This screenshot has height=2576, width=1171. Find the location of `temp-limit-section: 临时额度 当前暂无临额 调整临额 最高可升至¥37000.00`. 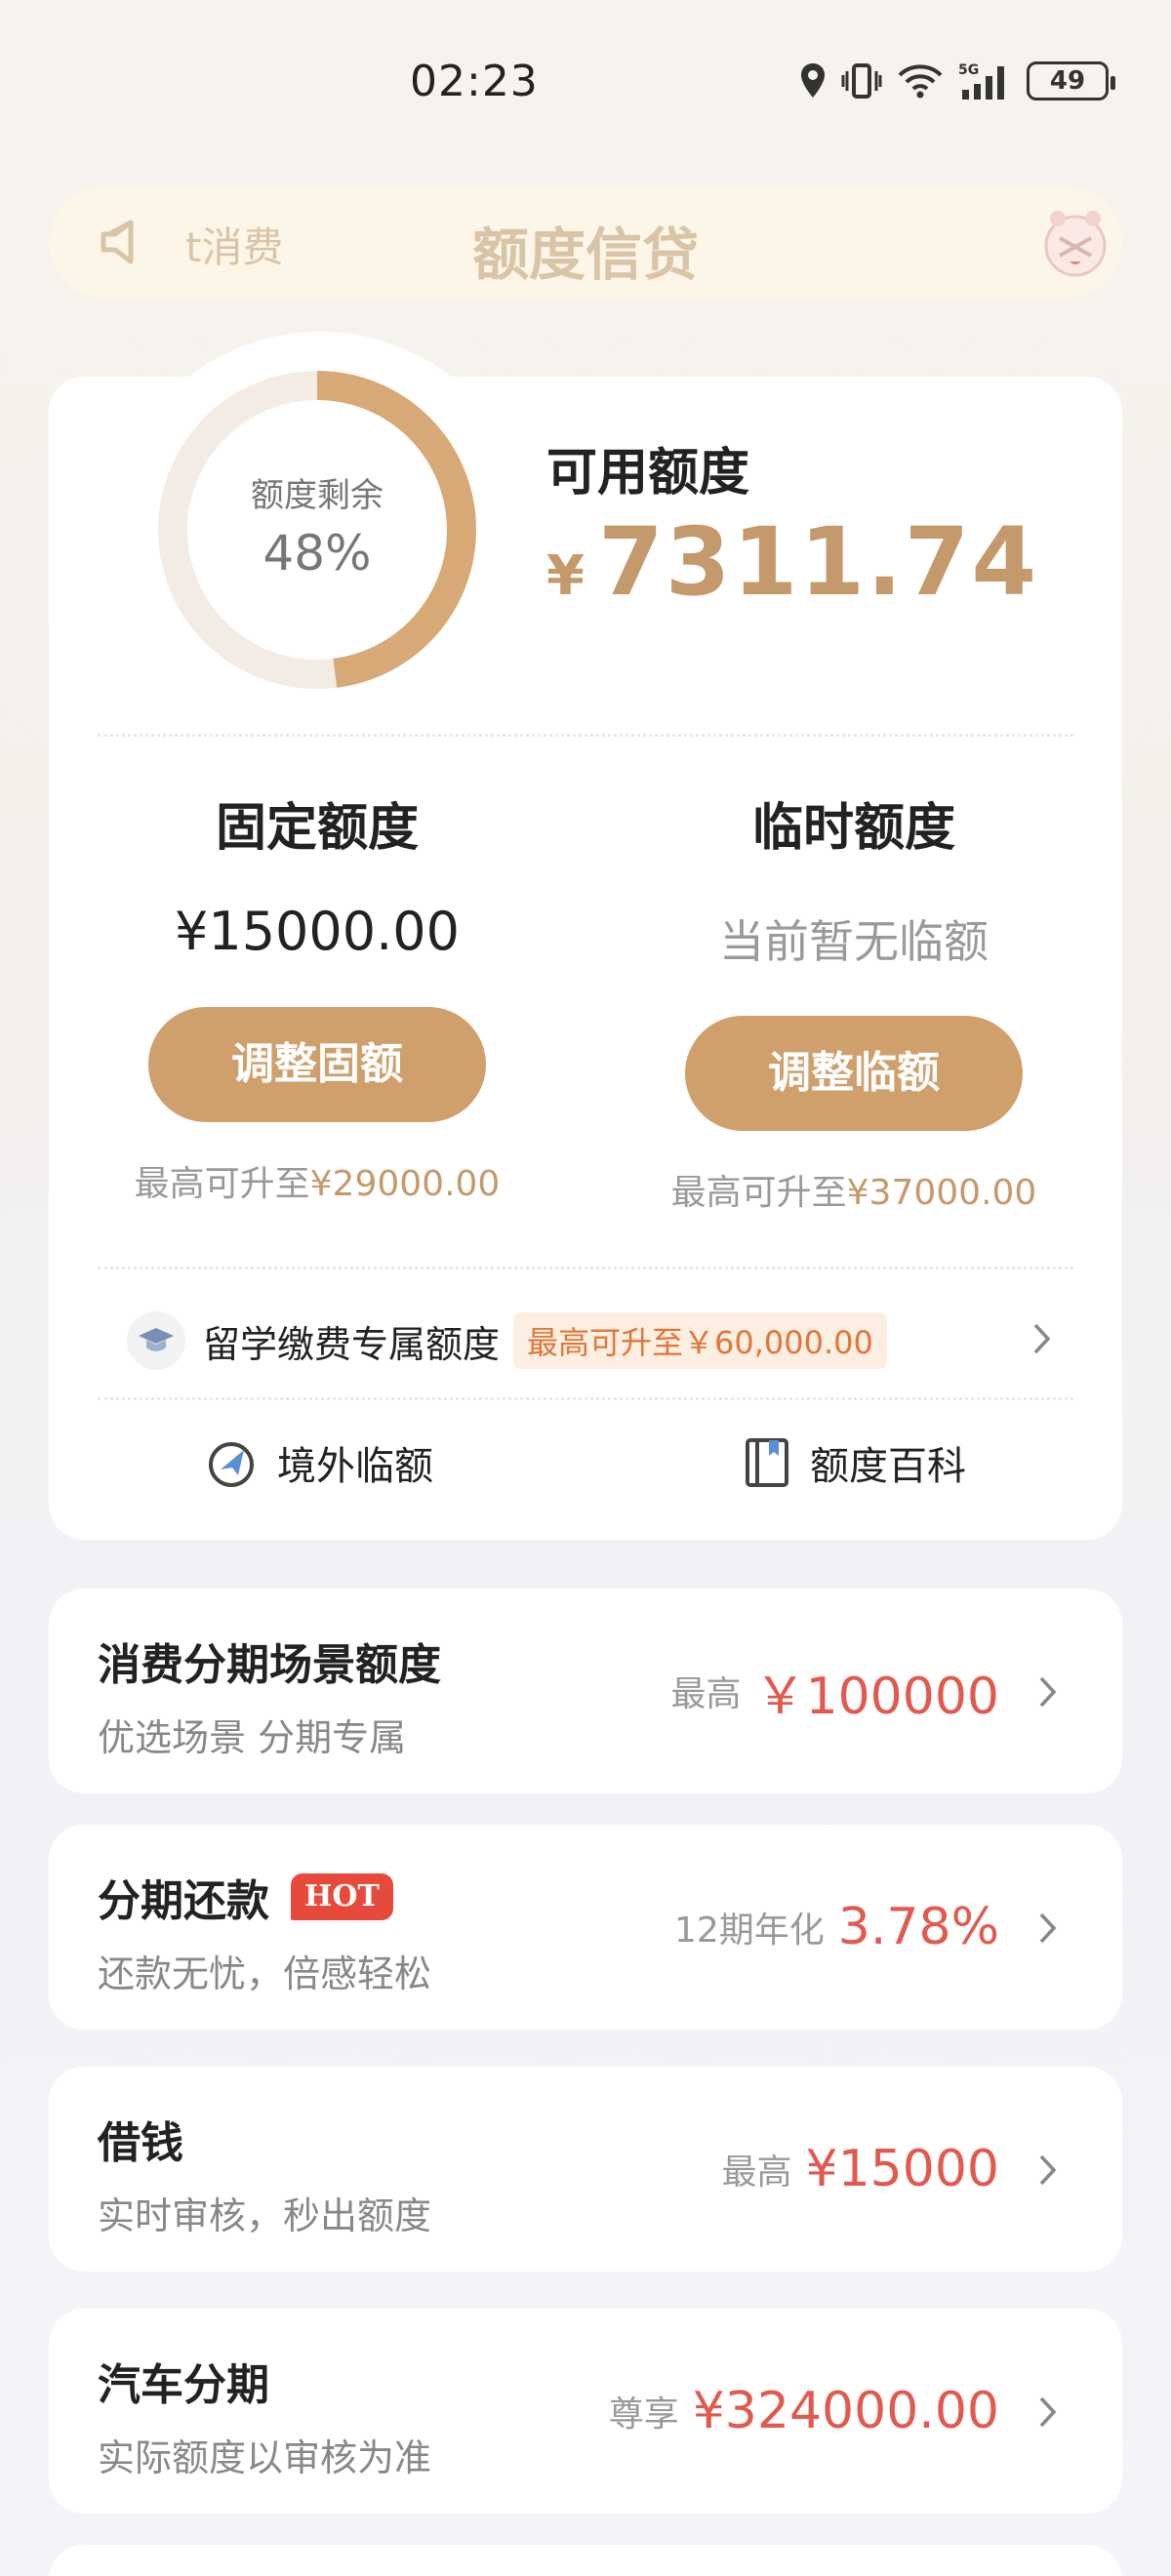

temp-limit-section: 临时额度 当前暂无临额 调整临额 最高可升至¥37000.00 is located at coordinates (854, 1000).